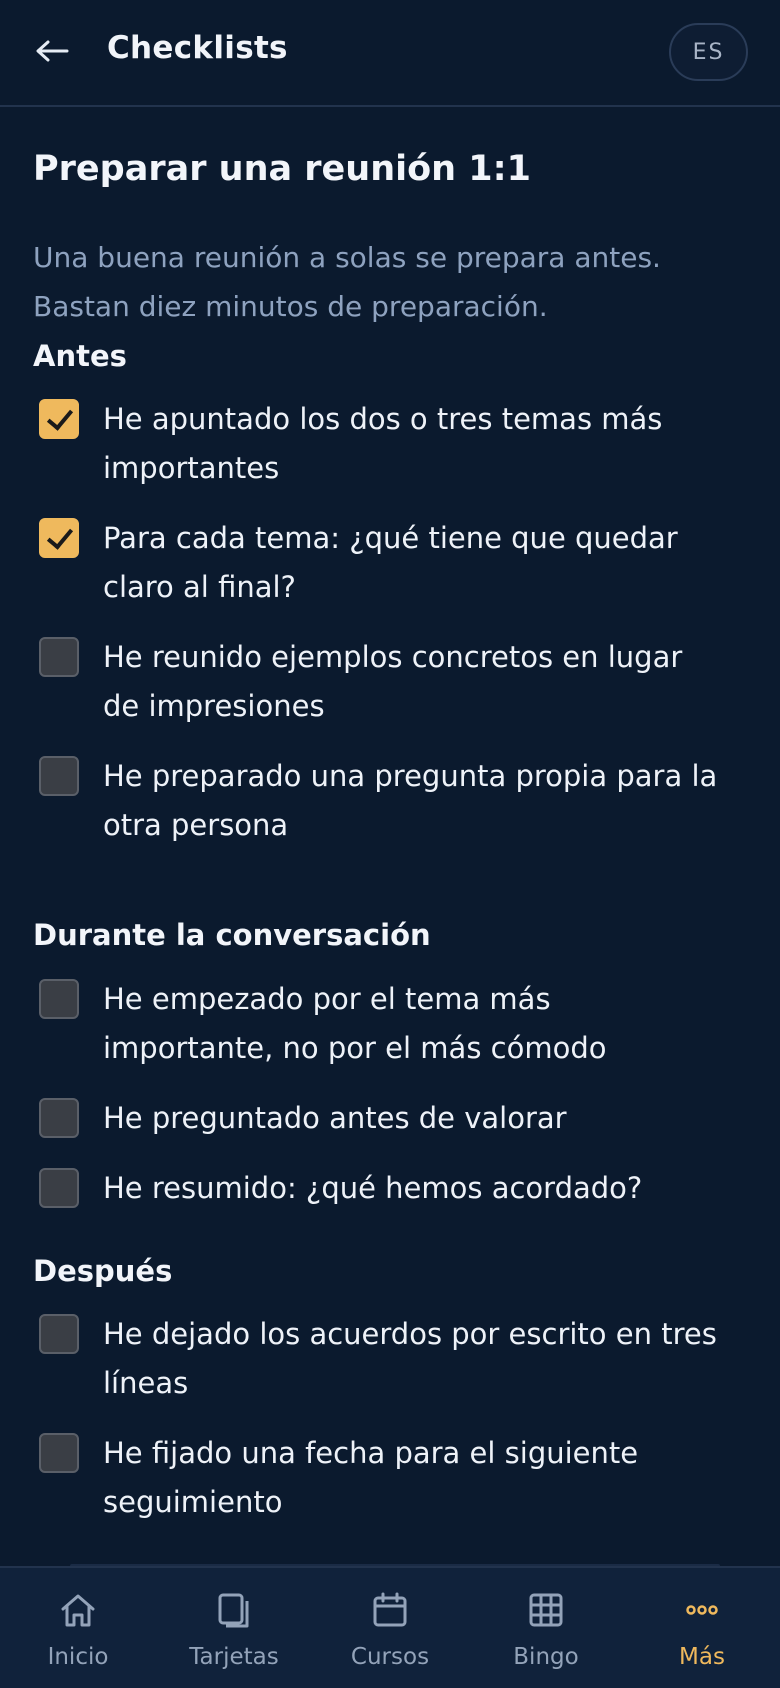 Image resolution: width=780 pixels, height=1688 pixels. What do you see at coordinates (702, 1610) in the screenshot?
I see `more-dots-icon` at bounding box center [702, 1610].